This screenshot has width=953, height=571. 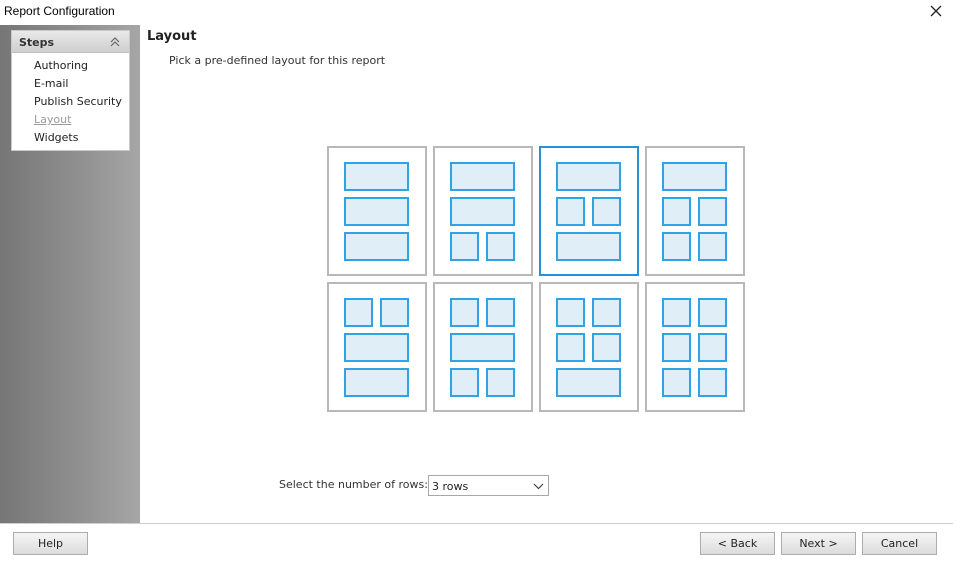 What do you see at coordinates (538, 486) in the screenshot?
I see `chevron-down-icon` at bounding box center [538, 486].